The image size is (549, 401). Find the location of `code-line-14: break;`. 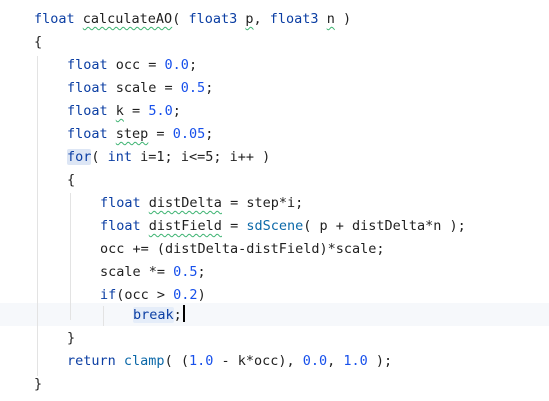

code-line-14: break; is located at coordinates (159, 315).